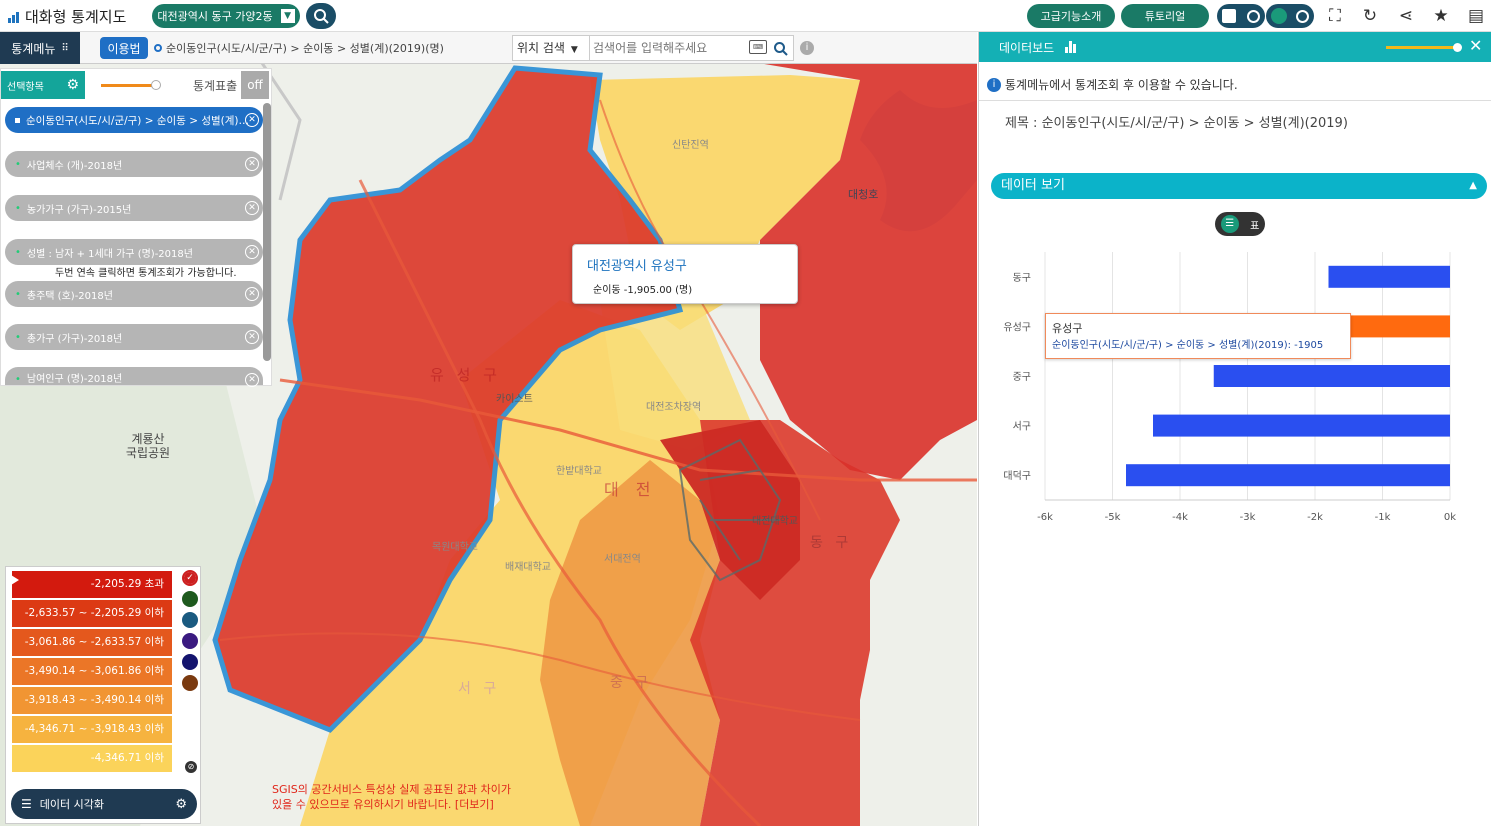 The height and width of the screenshot is (826, 1491). Describe the element at coordinates (1045, 517) in the screenshot. I see `x-tick-label: -6k` at that location.